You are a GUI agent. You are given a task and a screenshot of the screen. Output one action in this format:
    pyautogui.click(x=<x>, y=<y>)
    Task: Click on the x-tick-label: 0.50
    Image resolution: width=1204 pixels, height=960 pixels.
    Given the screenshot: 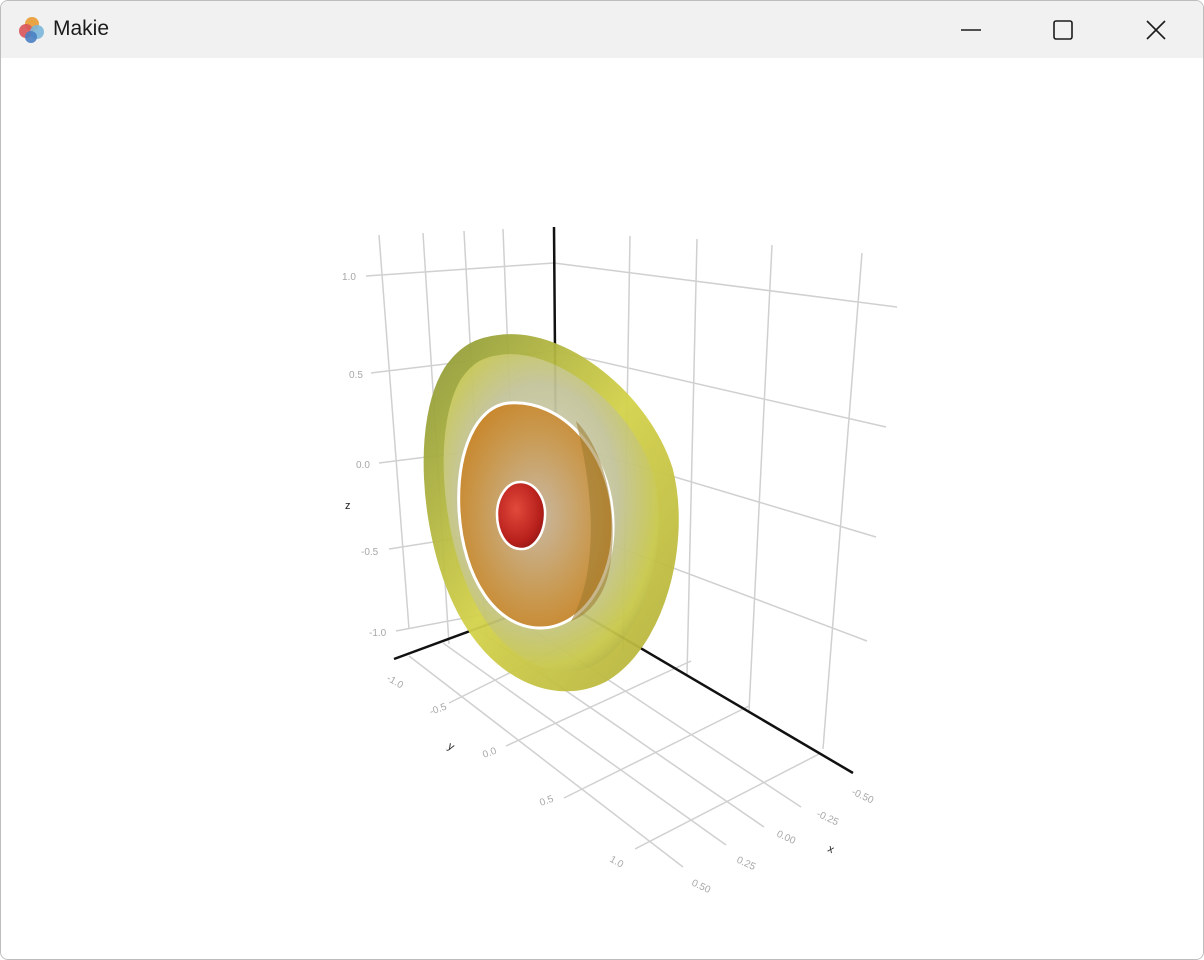 What is the action you would take?
    pyautogui.click(x=701, y=887)
    